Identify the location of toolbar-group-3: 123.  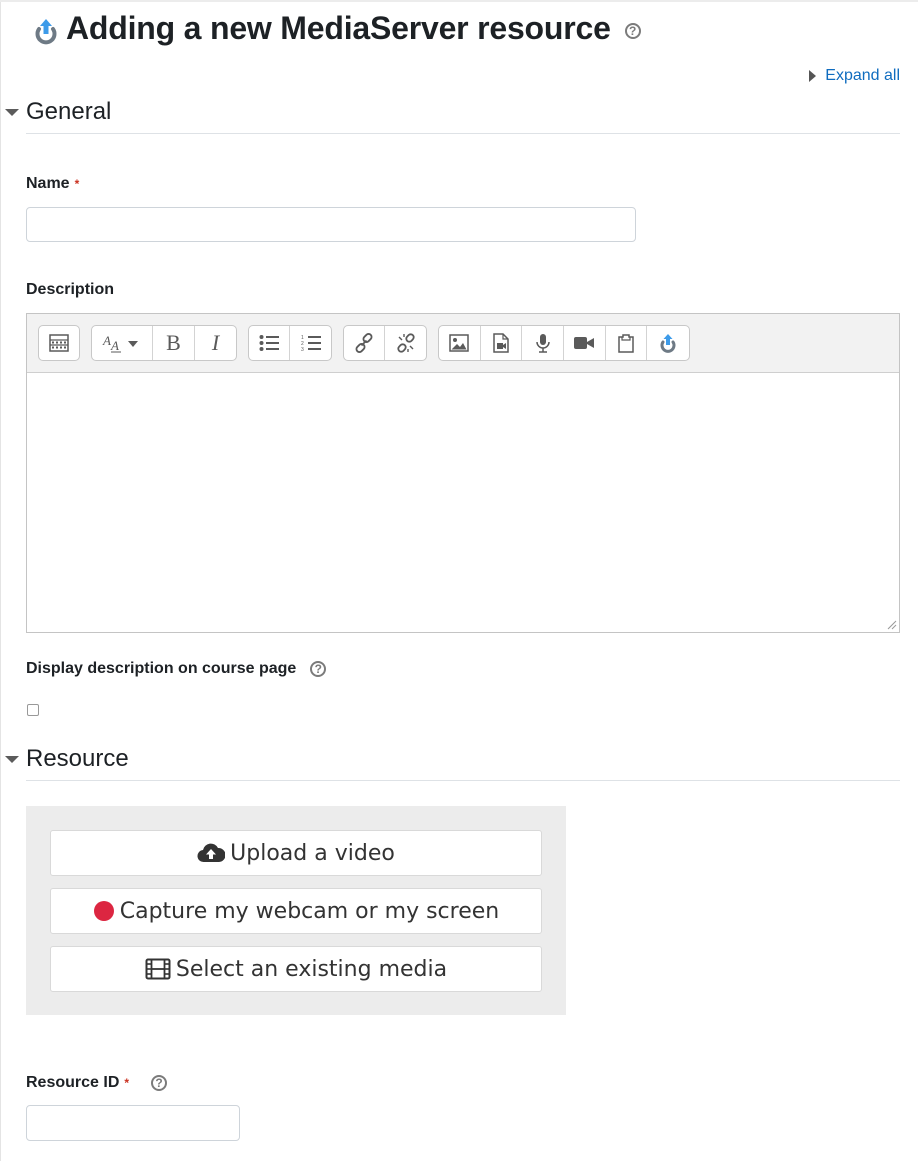
(290, 343).